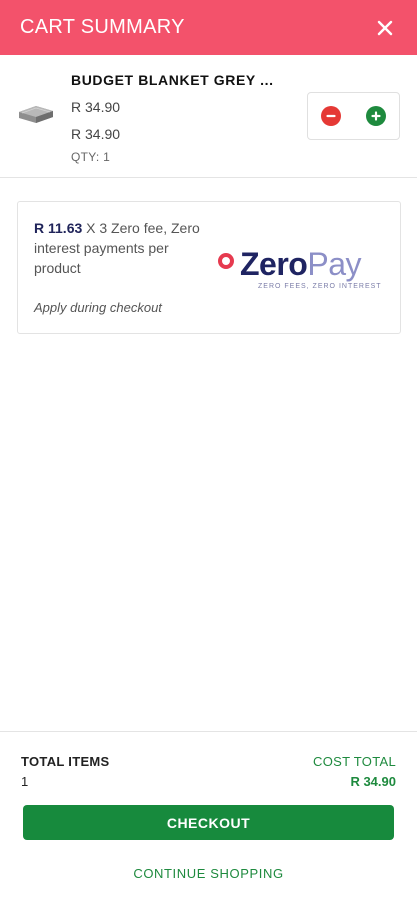 The height and width of the screenshot is (900, 417). I want to click on close-button, so click(385, 28).